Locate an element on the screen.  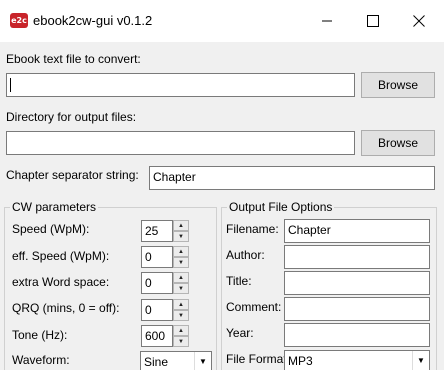
output-dir-label: Directory for output files: is located at coordinates (71, 117).